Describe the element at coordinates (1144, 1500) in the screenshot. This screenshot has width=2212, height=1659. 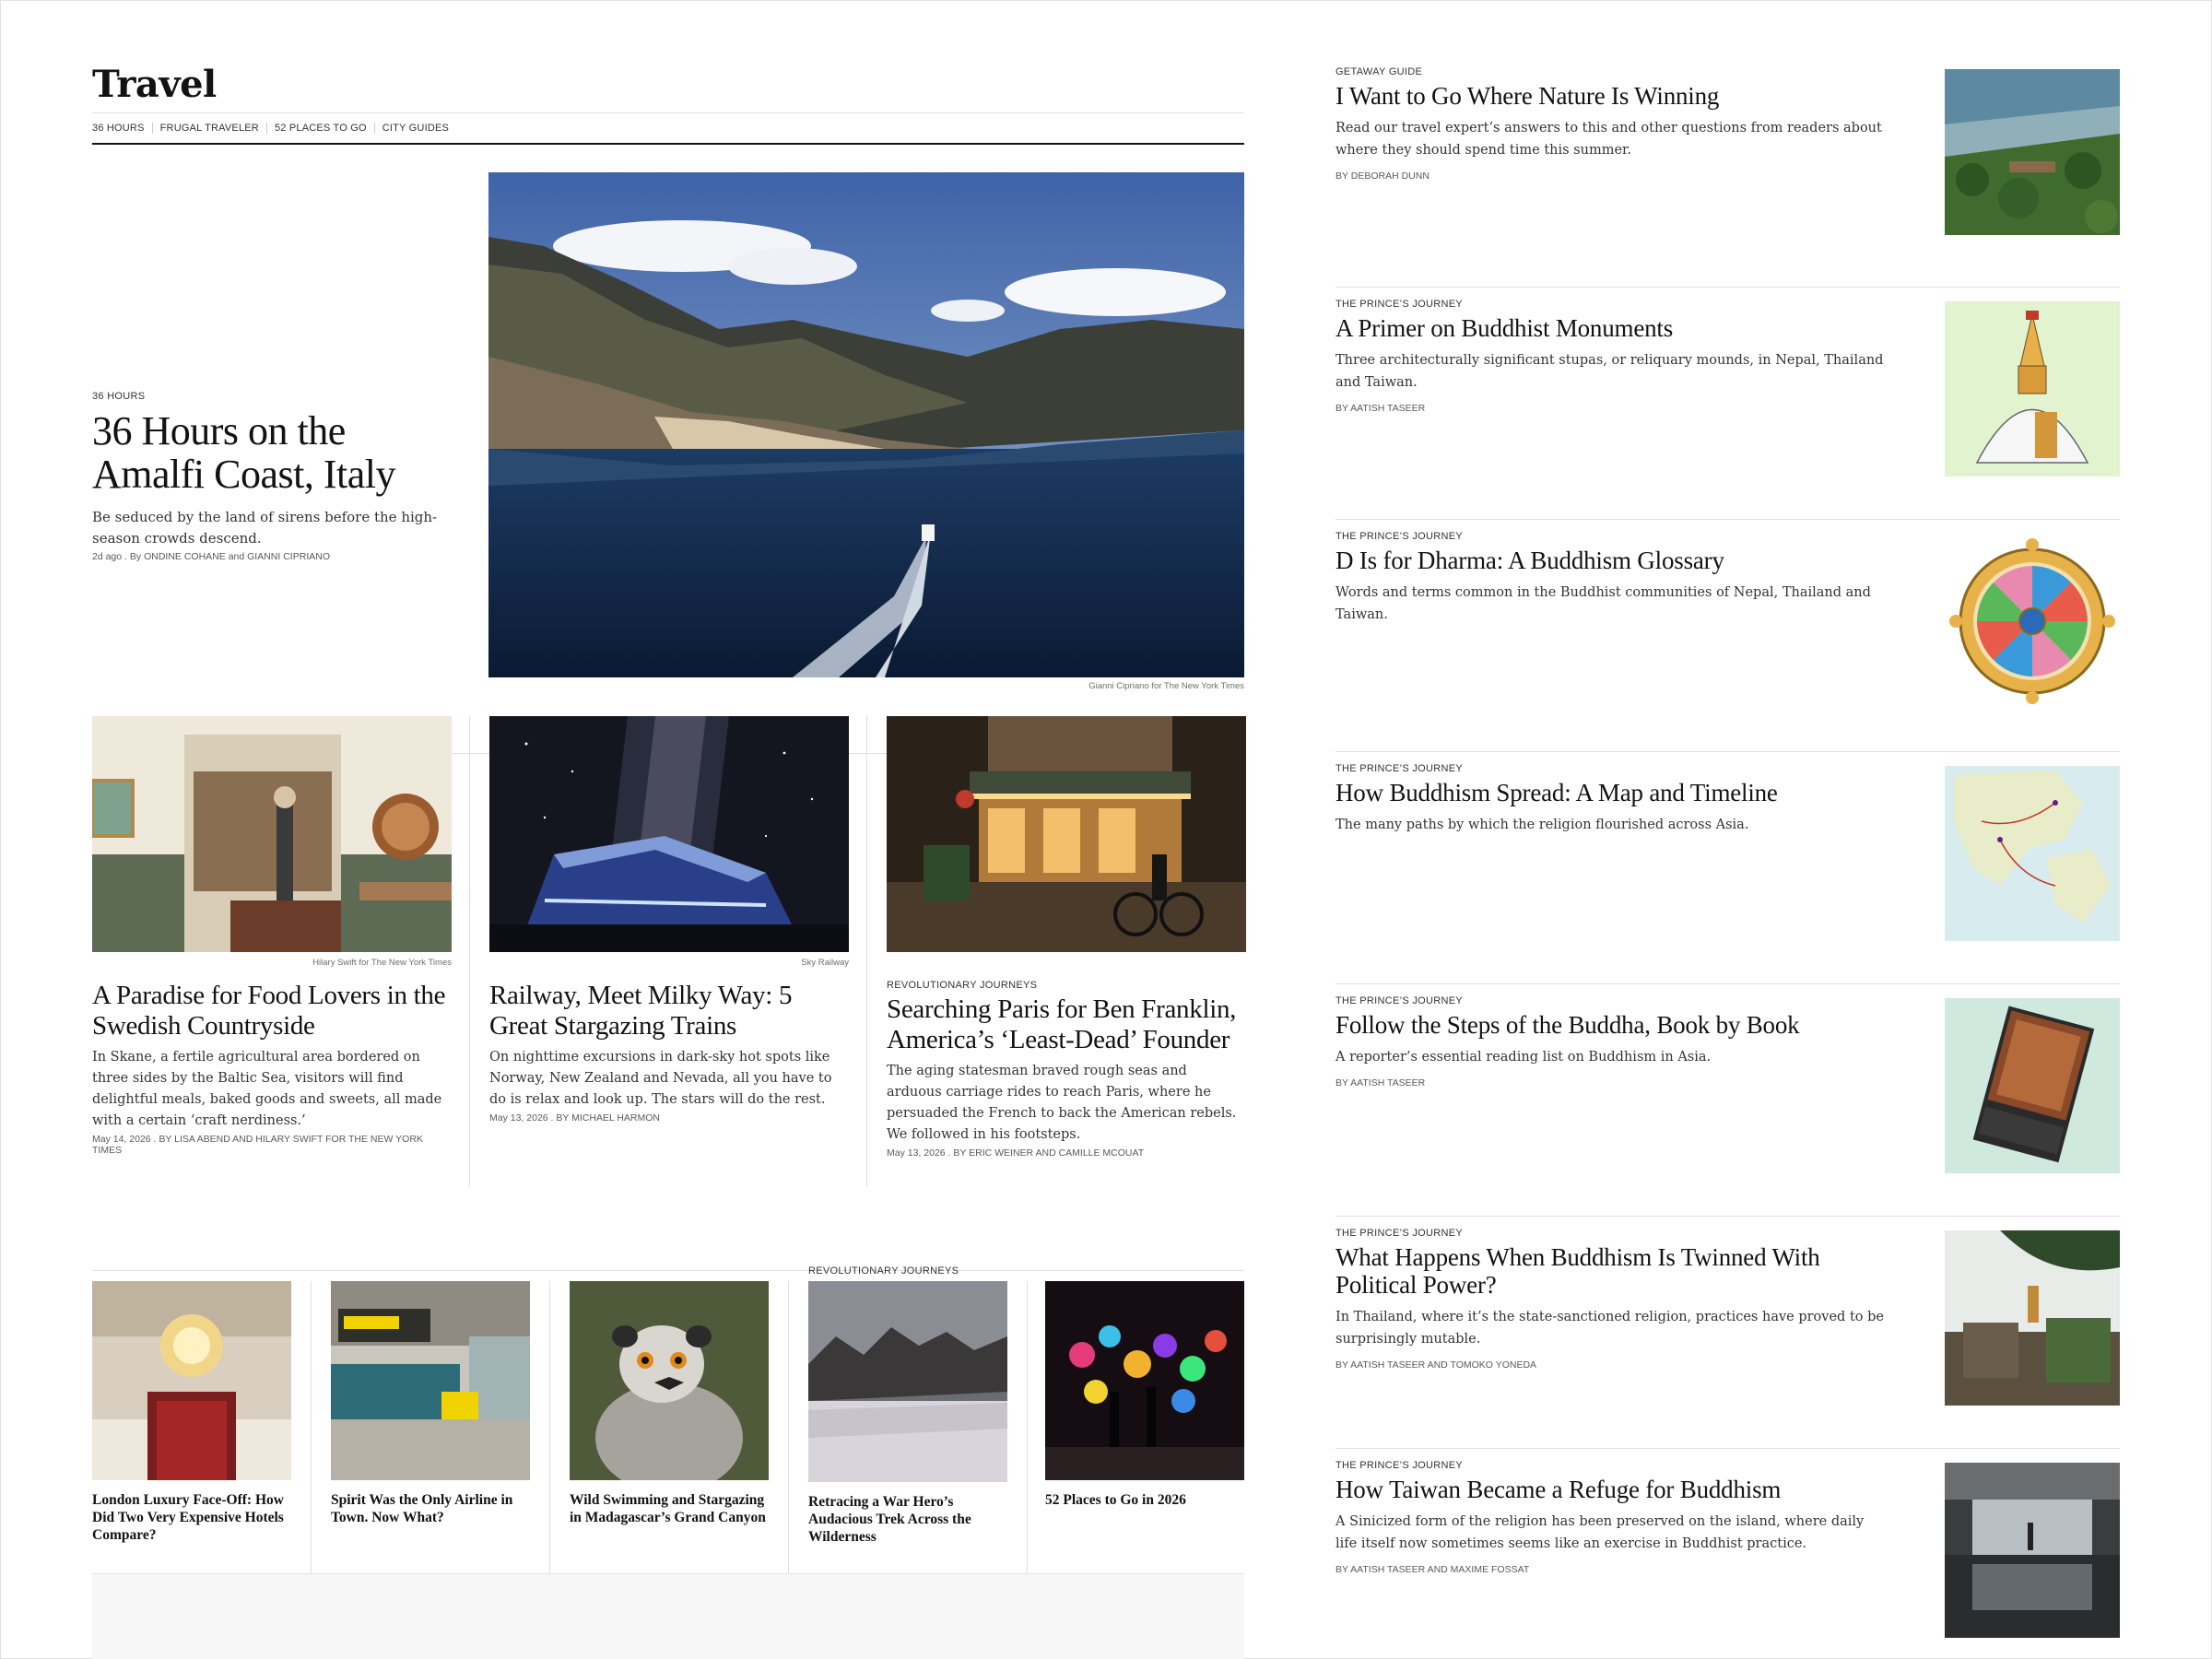
I see `small-story-headline: 52 Places to Go in 2026` at that location.